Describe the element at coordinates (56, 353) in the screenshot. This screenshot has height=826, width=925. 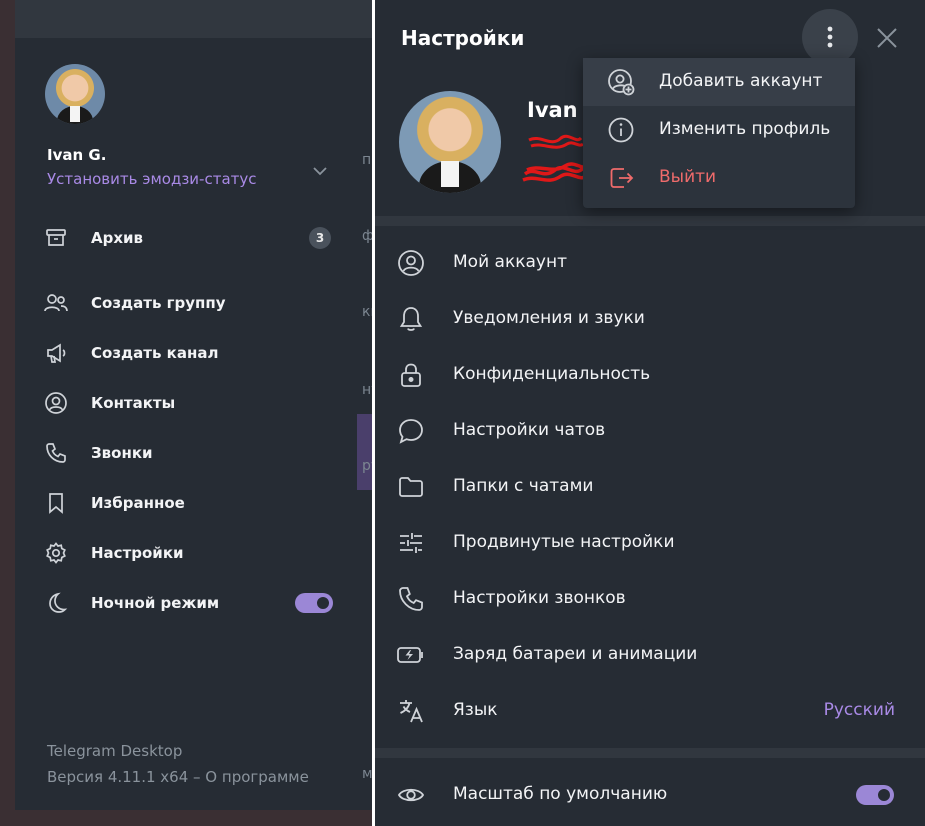
I see `megaphone-icon` at that location.